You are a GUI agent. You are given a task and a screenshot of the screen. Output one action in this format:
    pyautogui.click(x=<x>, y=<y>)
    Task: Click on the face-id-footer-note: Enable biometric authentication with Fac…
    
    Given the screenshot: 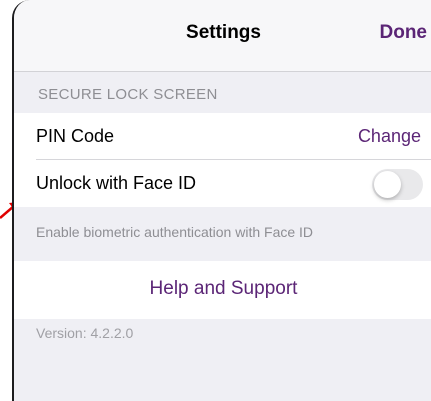 What is the action you would take?
    pyautogui.click(x=175, y=232)
    